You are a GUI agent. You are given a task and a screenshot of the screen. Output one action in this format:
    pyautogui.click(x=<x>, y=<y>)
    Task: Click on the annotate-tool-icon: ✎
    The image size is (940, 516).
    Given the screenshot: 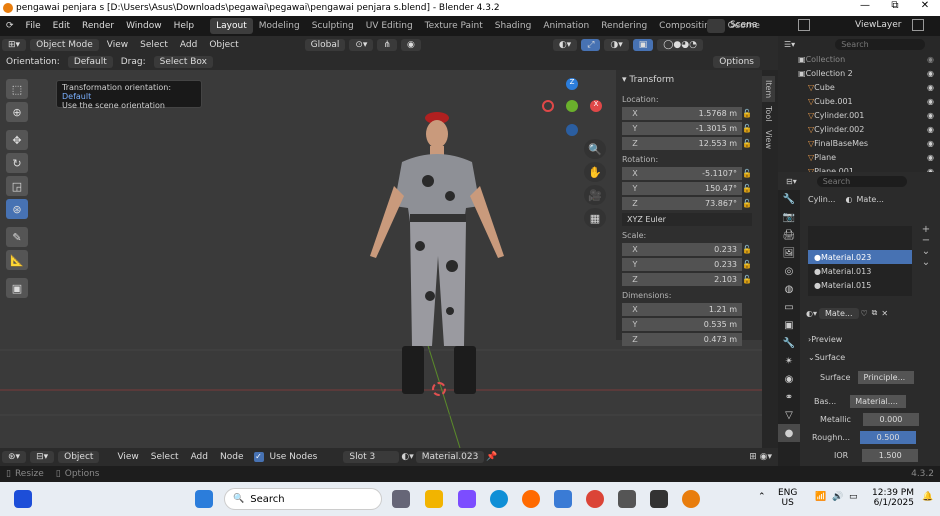 What is the action you would take?
    pyautogui.click(x=17, y=237)
    